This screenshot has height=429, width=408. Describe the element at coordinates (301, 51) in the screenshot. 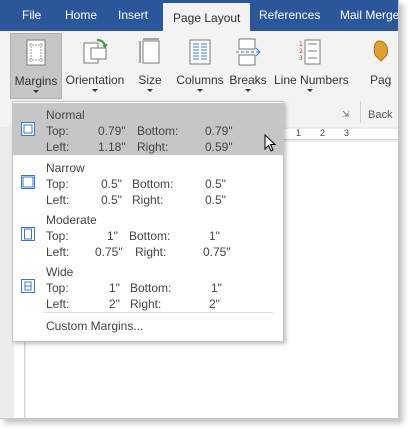

I see `svg-text: 2` at that location.